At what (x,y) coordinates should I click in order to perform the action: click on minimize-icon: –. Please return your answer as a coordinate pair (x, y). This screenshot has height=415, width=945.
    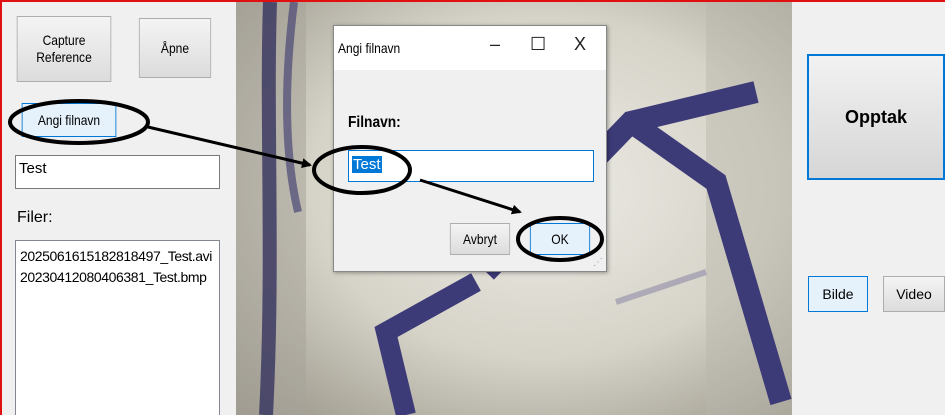
    Looking at the image, I should click on (495, 44).